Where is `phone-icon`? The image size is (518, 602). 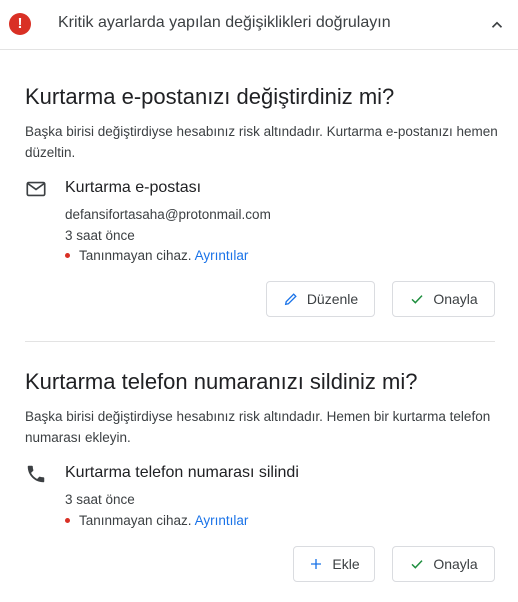 phone-icon is located at coordinates (36, 474).